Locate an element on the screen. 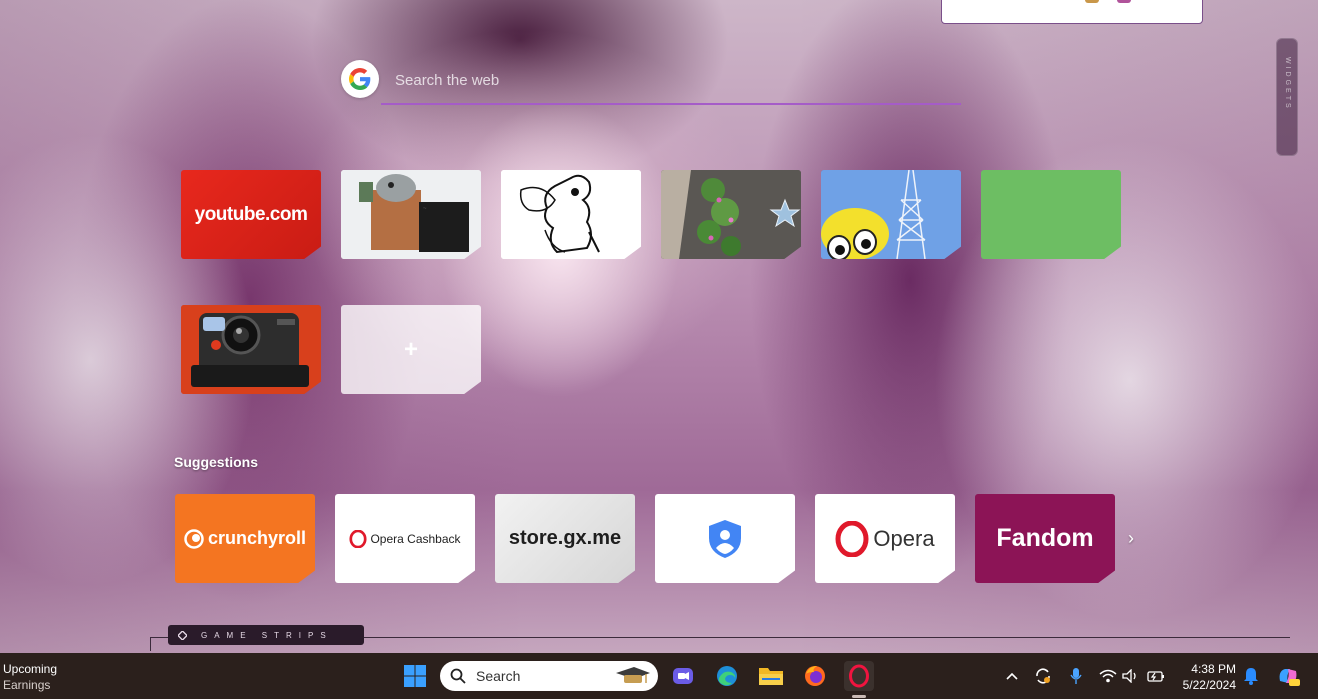  wifi-icon is located at coordinates (1108, 676).